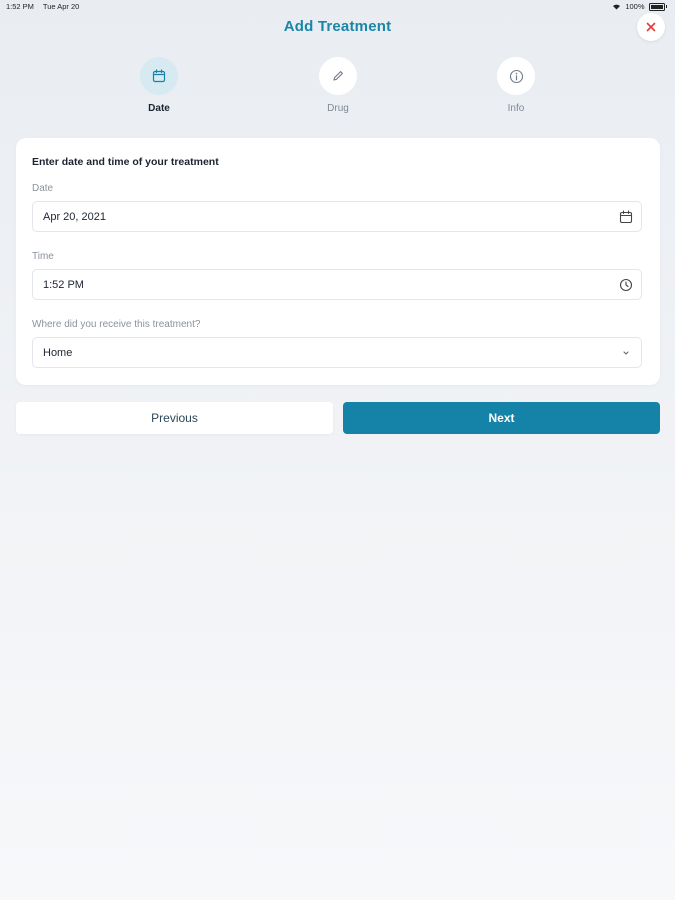 The height and width of the screenshot is (900, 675). Describe the element at coordinates (337, 7) in the screenshot. I see `status-bar: 1:52 PM Tue Apr 20 100%` at that location.